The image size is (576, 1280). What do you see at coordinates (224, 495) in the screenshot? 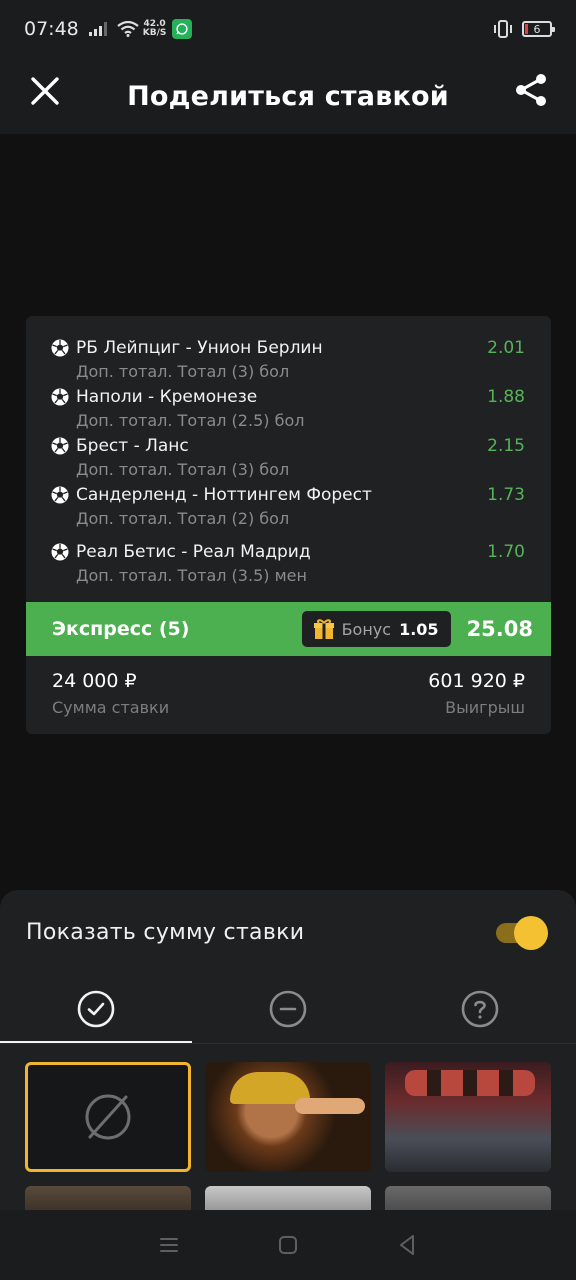
I see `event-title: Сандерленд - Ноттингем Форест` at bounding box center [224, 495].